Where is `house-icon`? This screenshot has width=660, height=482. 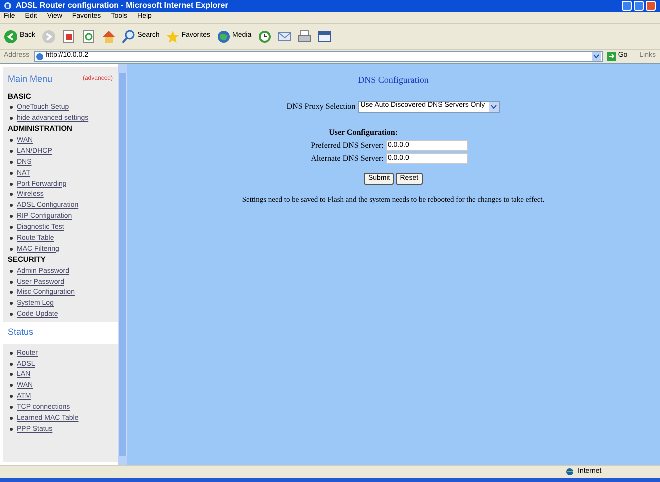 house-icon is located at coordinates (109, 37).